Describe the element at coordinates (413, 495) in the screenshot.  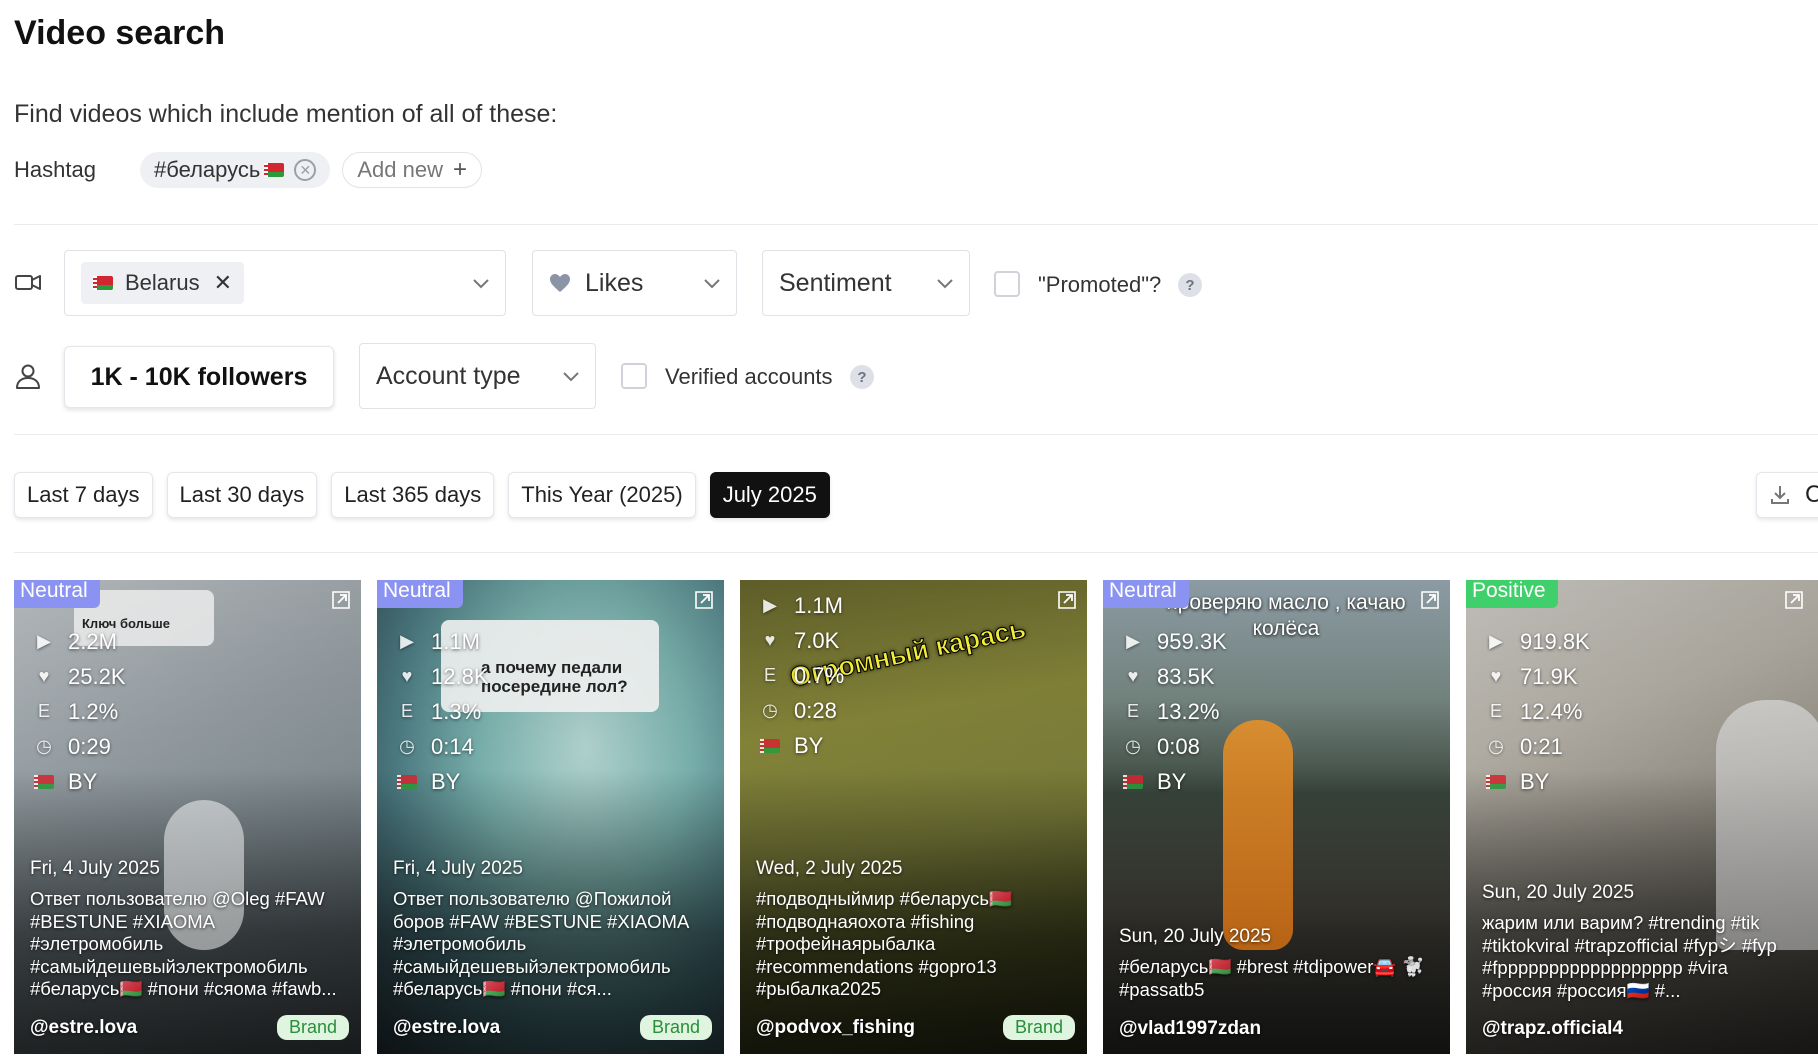
I see `tab-last-365-days: Last 365 days` at that location.